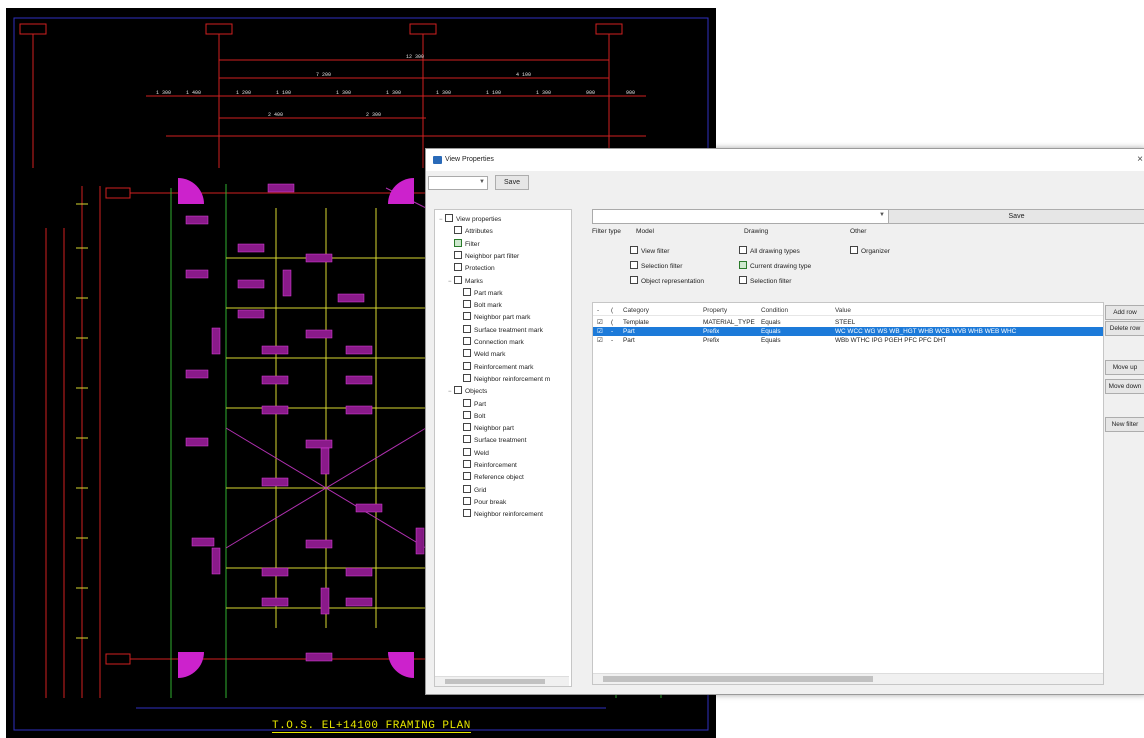  I want to click on tree-item: Surface treatment mark, so click(500, 329).